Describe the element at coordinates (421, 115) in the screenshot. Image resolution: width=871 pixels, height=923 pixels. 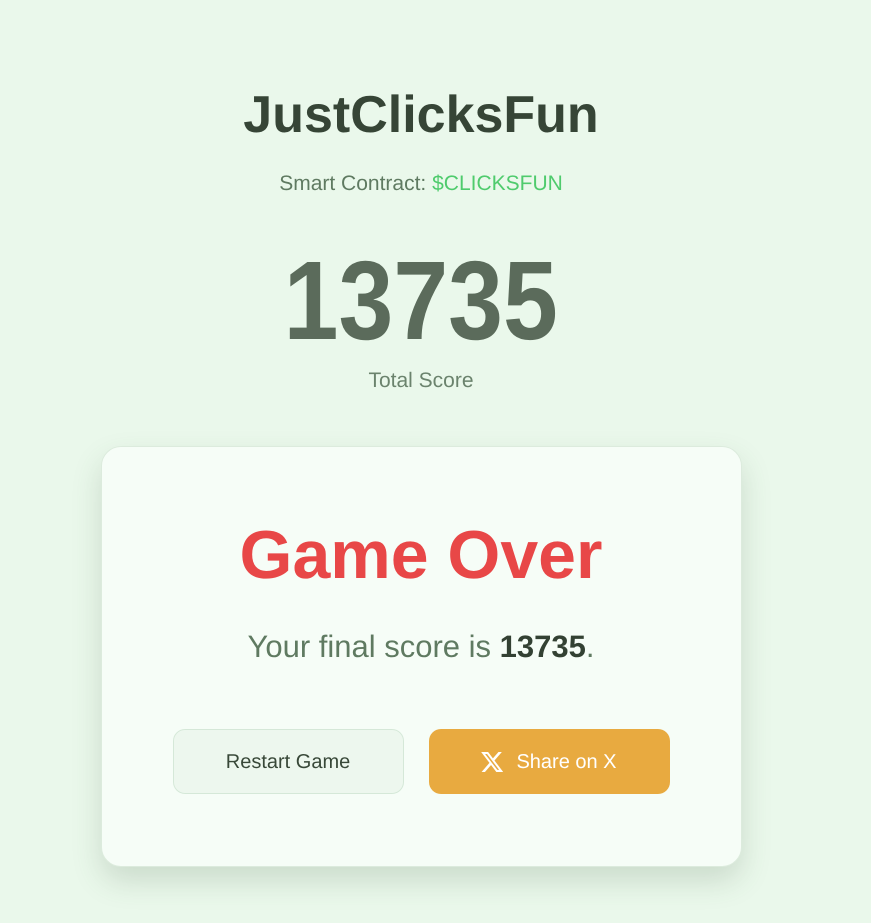
I see `page-title: JustClicksFun` at that location.